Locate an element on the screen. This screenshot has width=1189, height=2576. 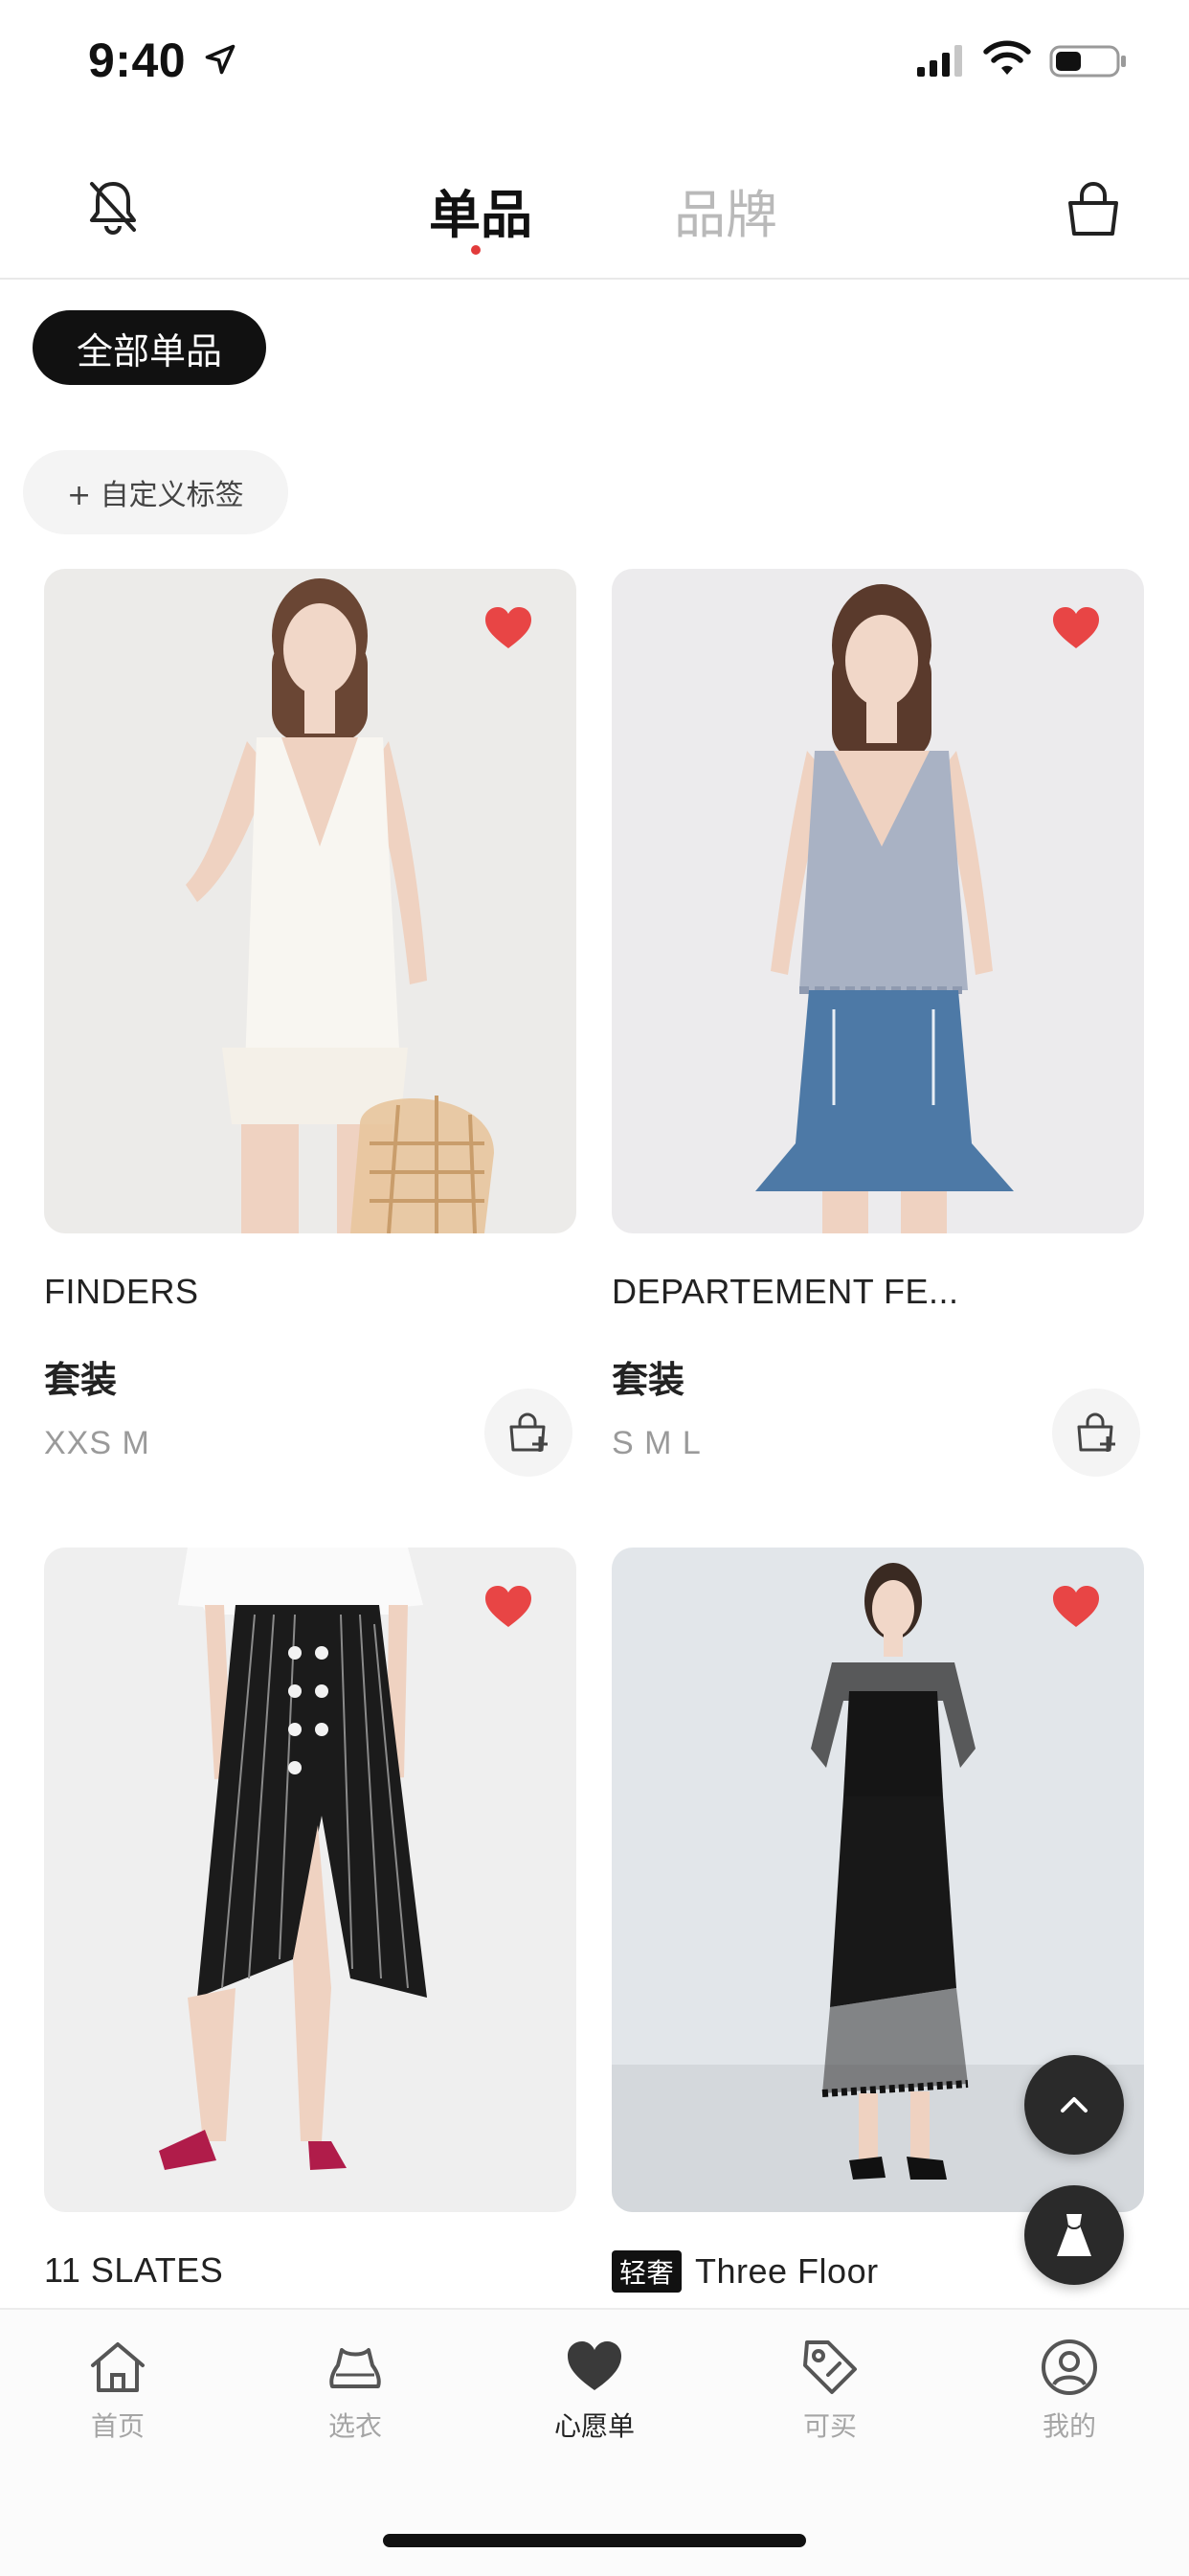
tab-wishlist: 心愿单 is located at coordinates (594, 2390).